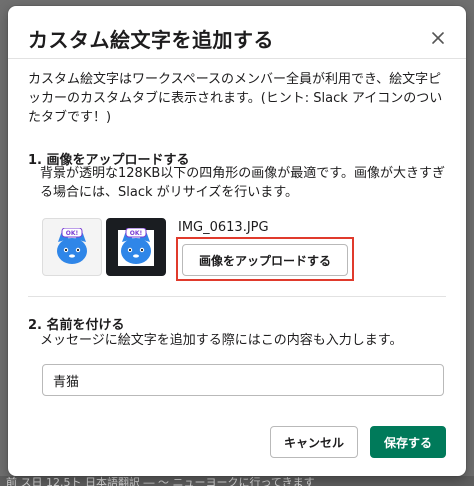  I want to click on name-section-description: メッセージに絵文字を追加する際にはこの内容も入力します。, so click(221, 340).